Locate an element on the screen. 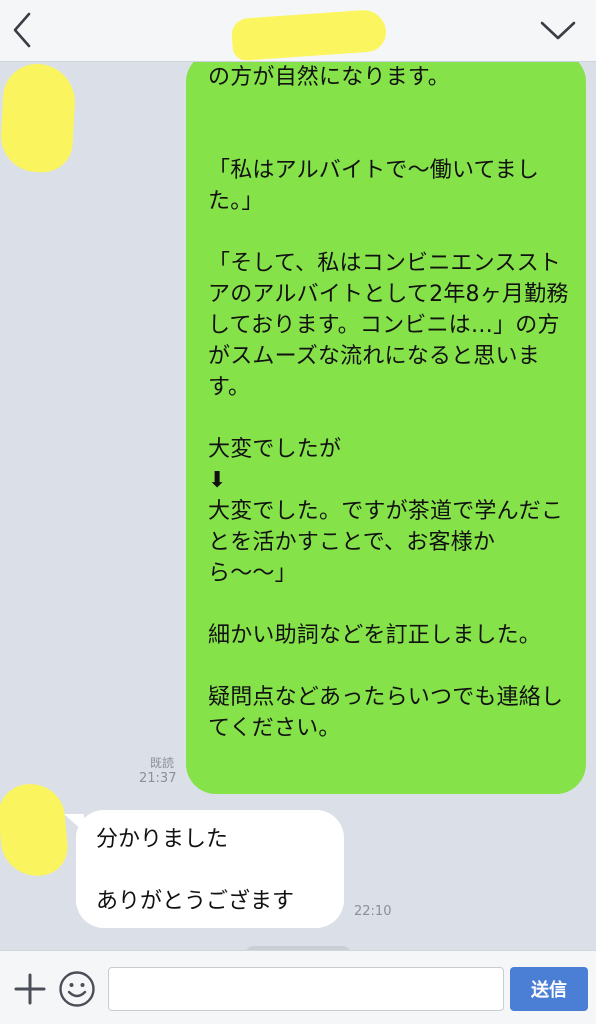 The height and width of the screenshot is (1024, 596). chat-header is located at coordinates (298, 31).